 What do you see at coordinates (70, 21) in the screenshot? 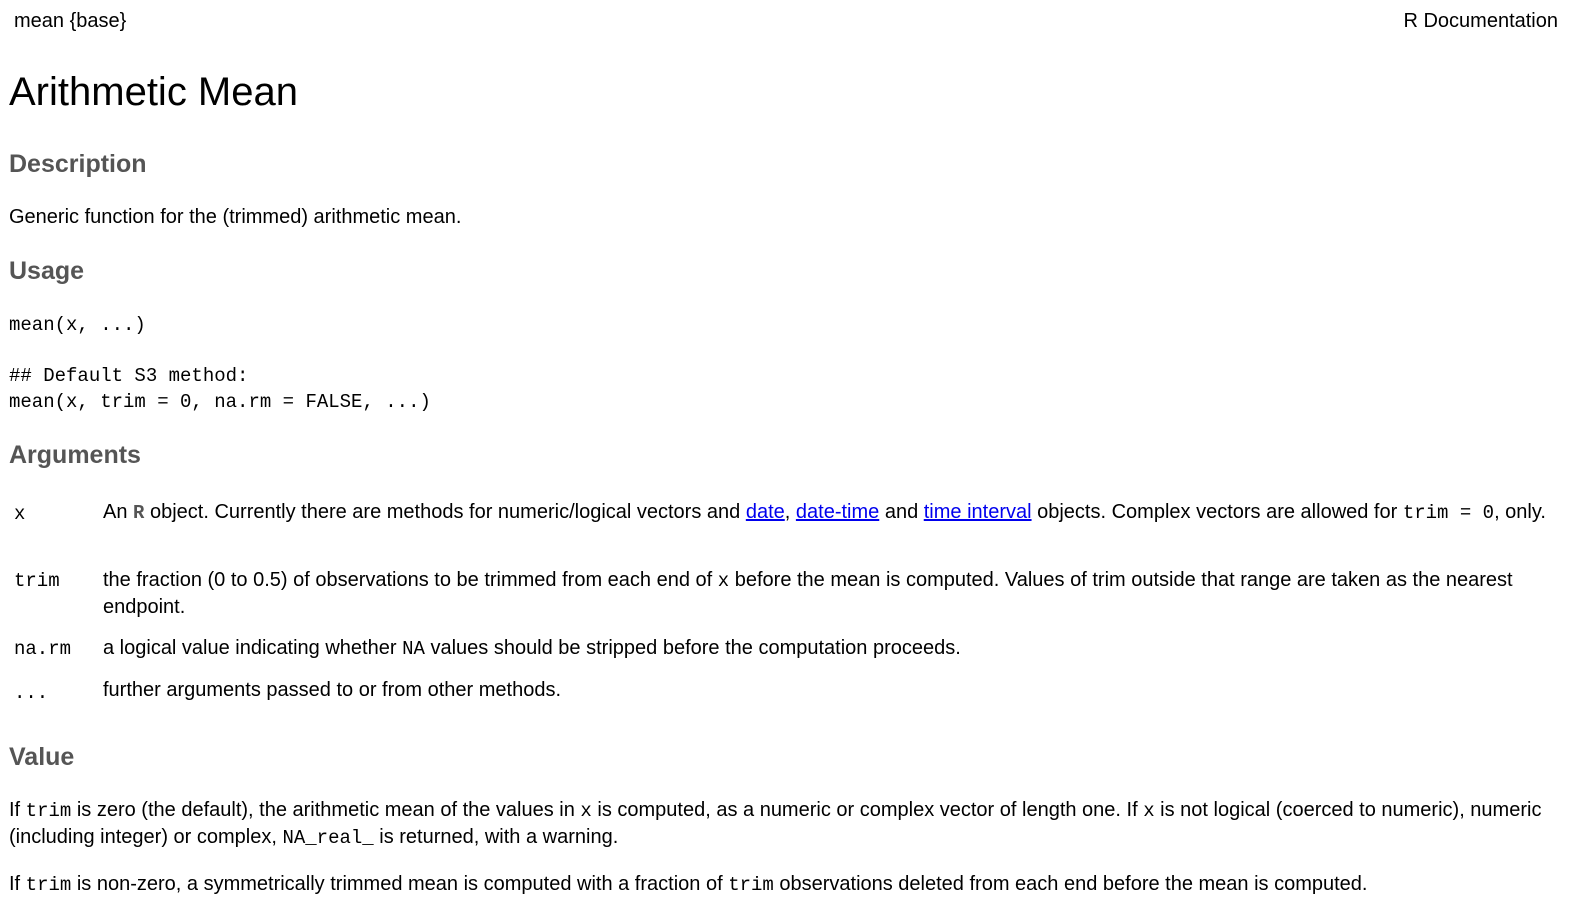
I see `topic-label: mean {base}` at bounding box center [70, 21].